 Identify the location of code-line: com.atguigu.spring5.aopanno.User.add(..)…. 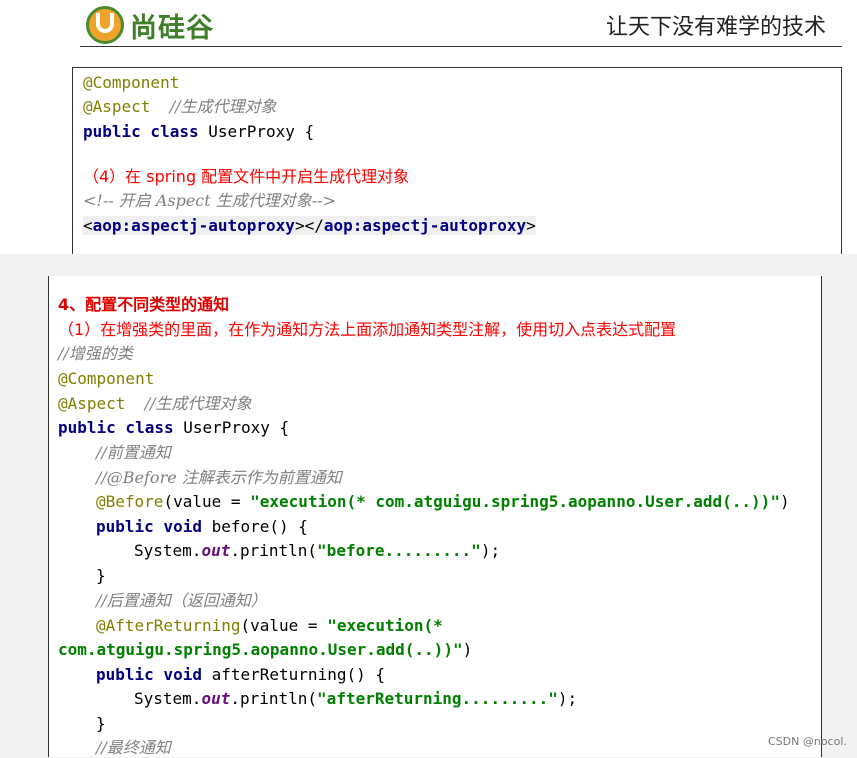
(265, 649).